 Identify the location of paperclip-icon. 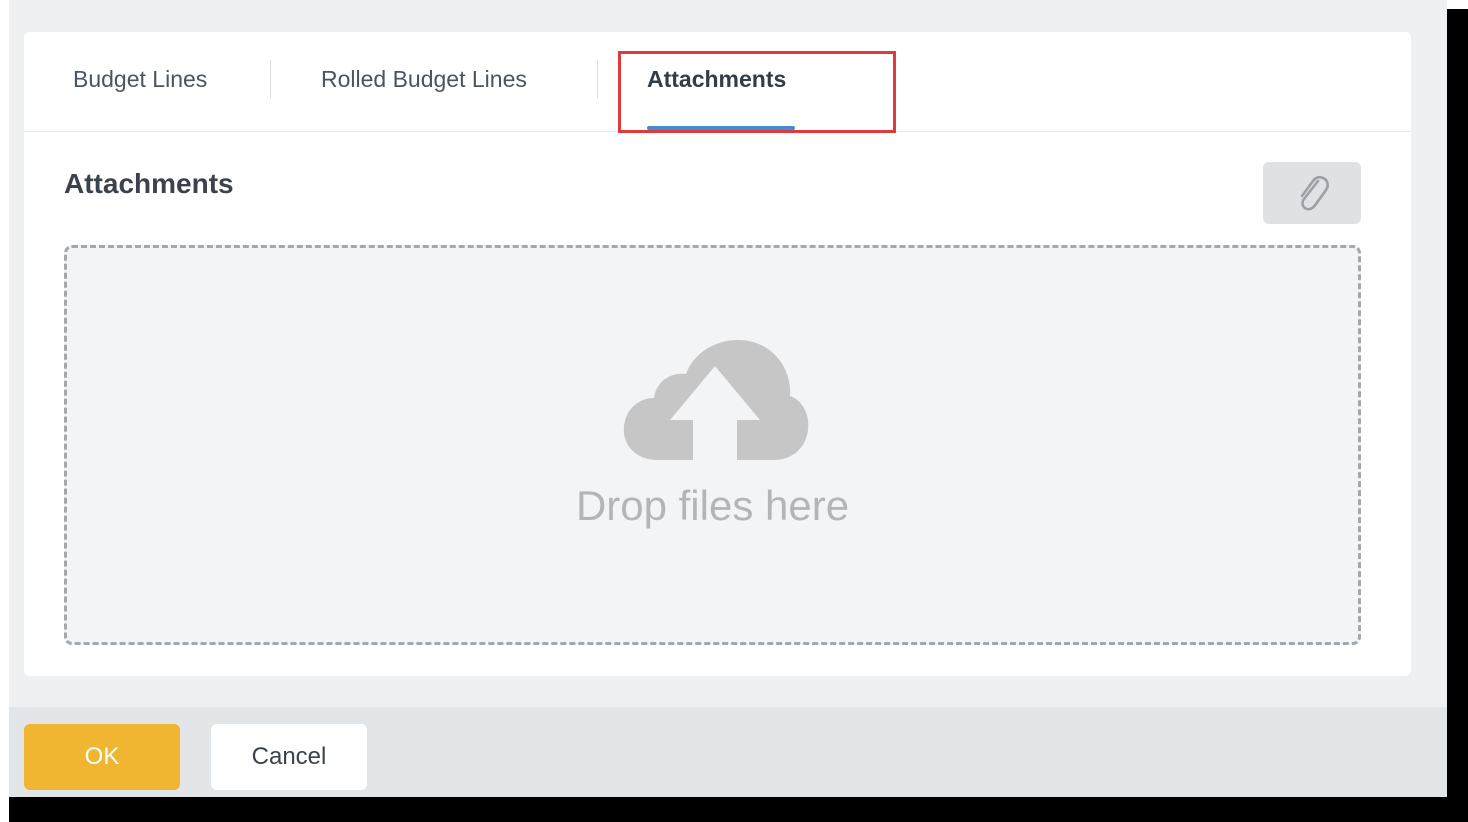
(1314, 193).